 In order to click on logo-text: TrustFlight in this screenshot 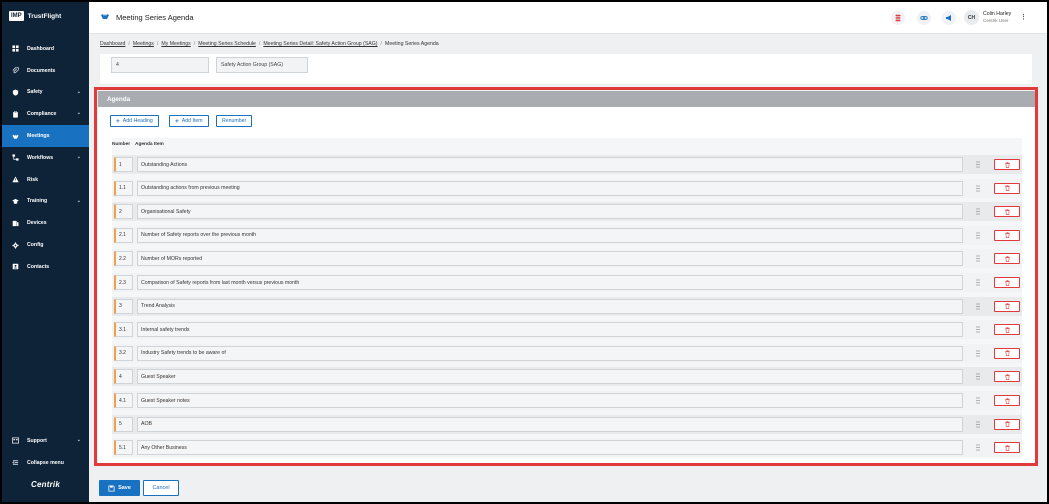, I will do `click(44, 16)`.